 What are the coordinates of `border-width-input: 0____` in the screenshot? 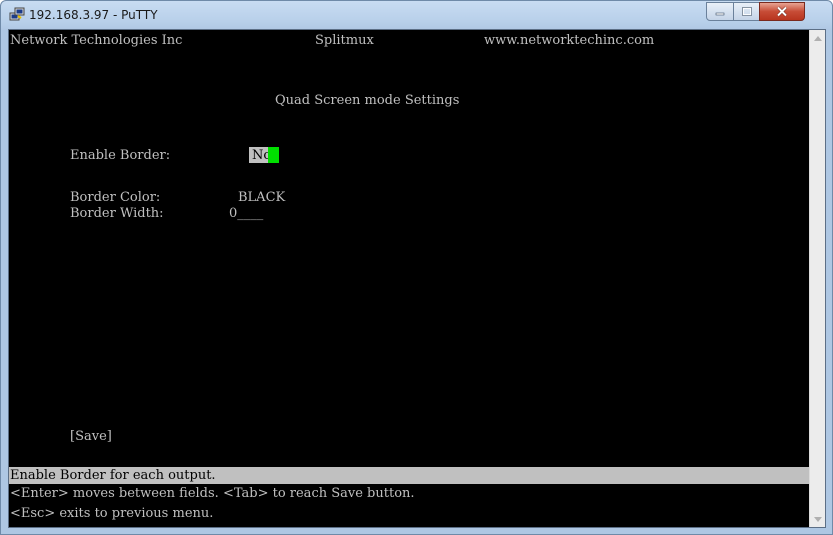 It's located at (246, 213).